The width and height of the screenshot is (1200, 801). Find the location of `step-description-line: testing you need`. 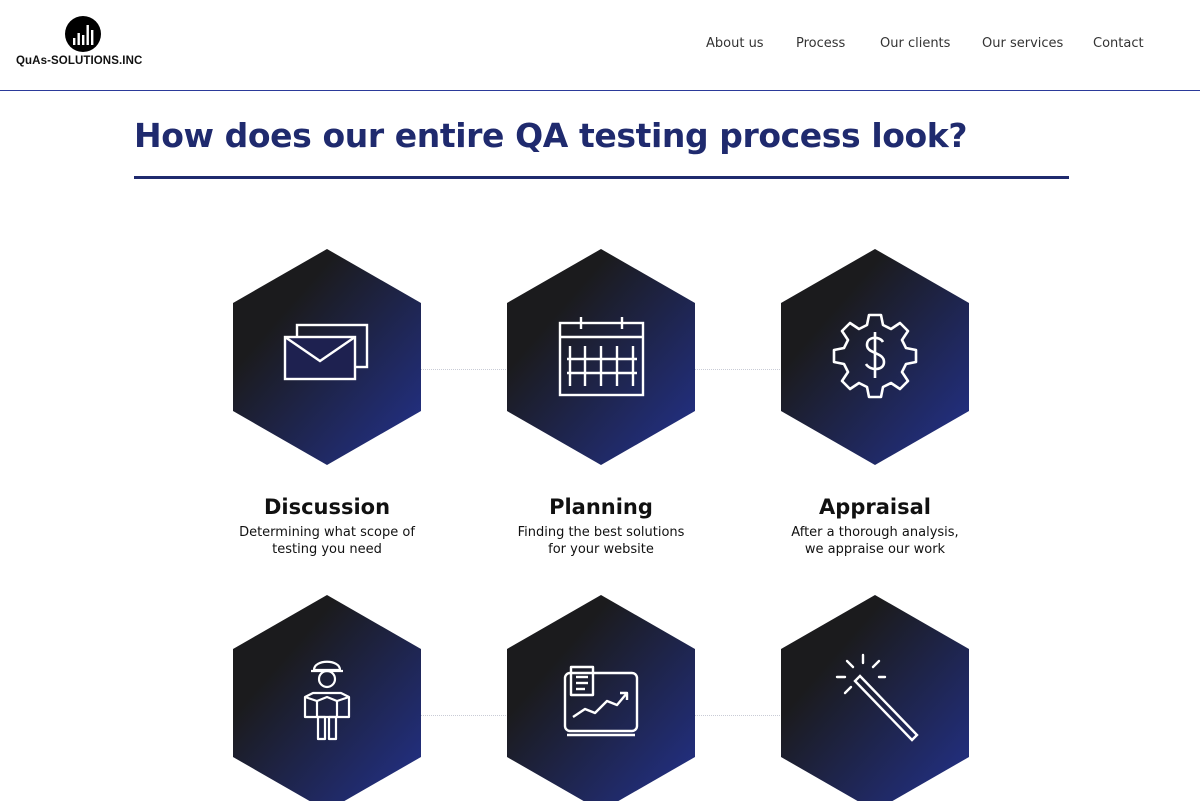

step-description-line: testing you need is located at coordinates (327, 549).